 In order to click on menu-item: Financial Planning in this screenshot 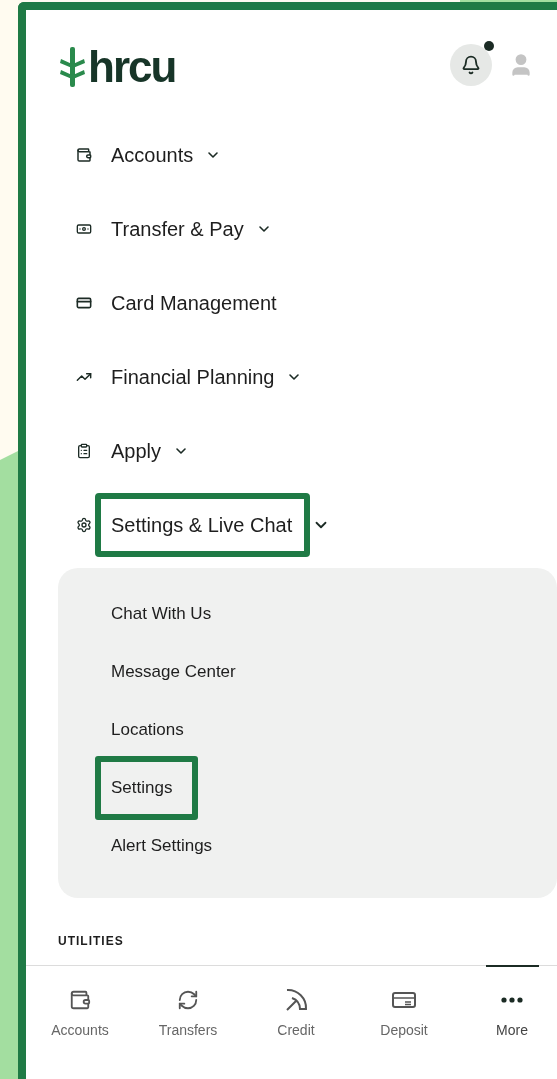, I will do `click(193, 377)`.